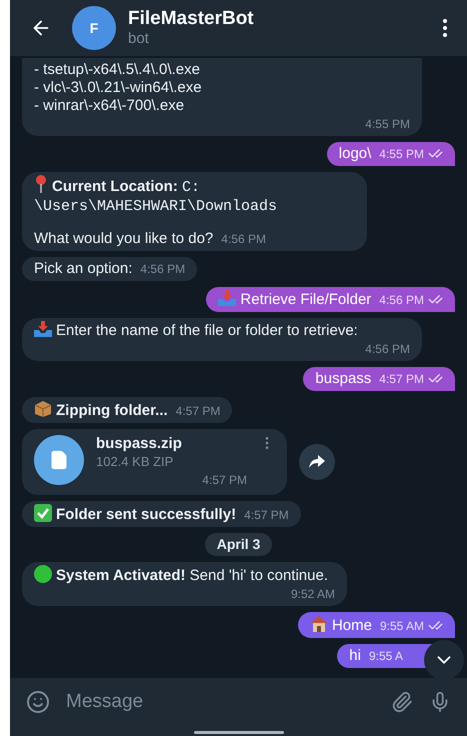  What do you see at coordinates (110, 106) in the screenshot?
I see `message-text: - winrar\-x64\-700\.exe` at bounding box center [110, 106].